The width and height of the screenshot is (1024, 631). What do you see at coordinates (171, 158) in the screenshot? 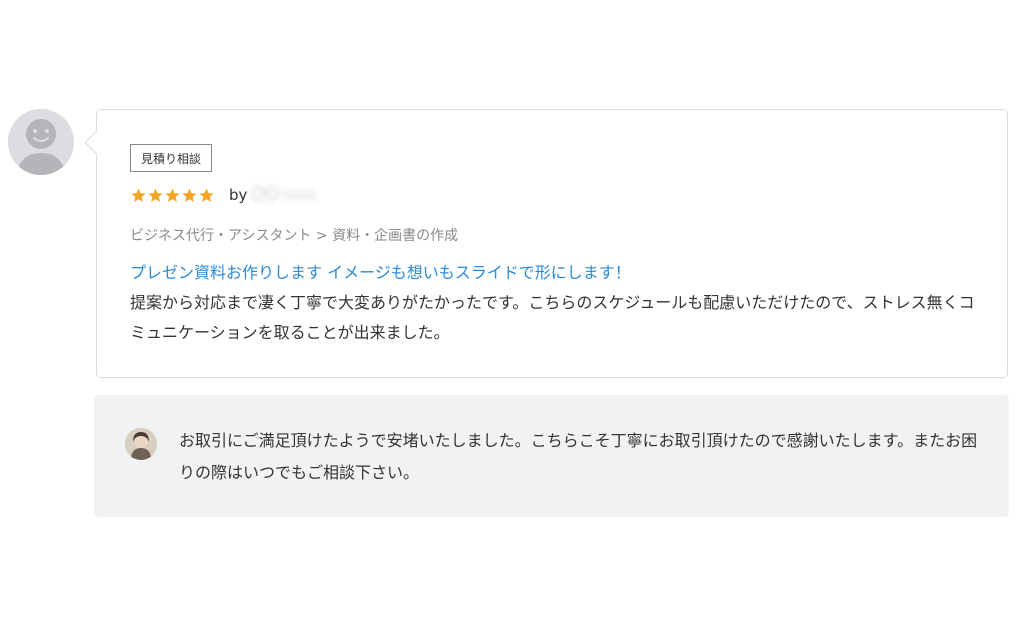
I see `quote-consultation-tag: 見積り相談` at bounding box center [171, 158].